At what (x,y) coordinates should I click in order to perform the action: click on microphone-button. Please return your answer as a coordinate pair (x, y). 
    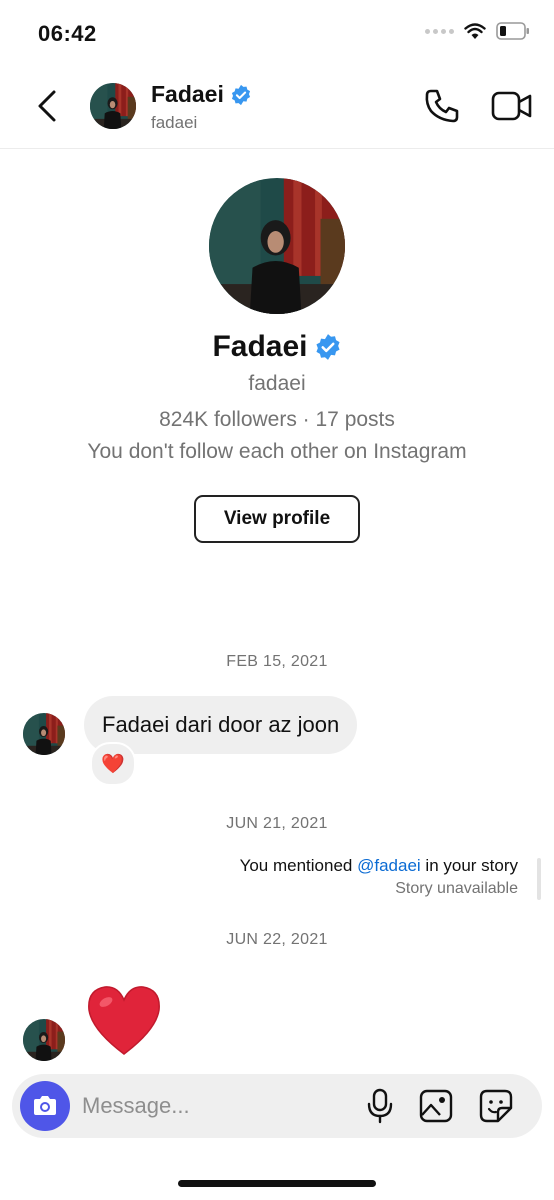
    Looking at the image, I should click on (380, 1106).